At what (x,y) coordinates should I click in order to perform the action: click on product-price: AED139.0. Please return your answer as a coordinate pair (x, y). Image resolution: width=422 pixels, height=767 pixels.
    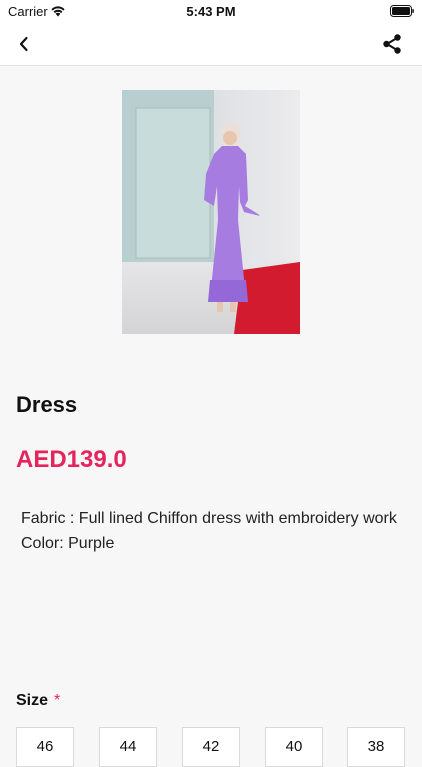
    Looking at the image, I should click on (71, 459).